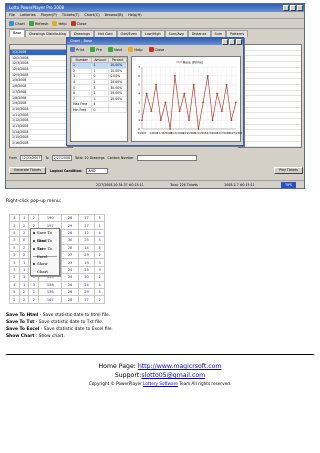 This screenshot has width=320, height=453. Describe the element at coordinates (239, 42) in the screenshot. I see `chart-close-window-button` at that location.